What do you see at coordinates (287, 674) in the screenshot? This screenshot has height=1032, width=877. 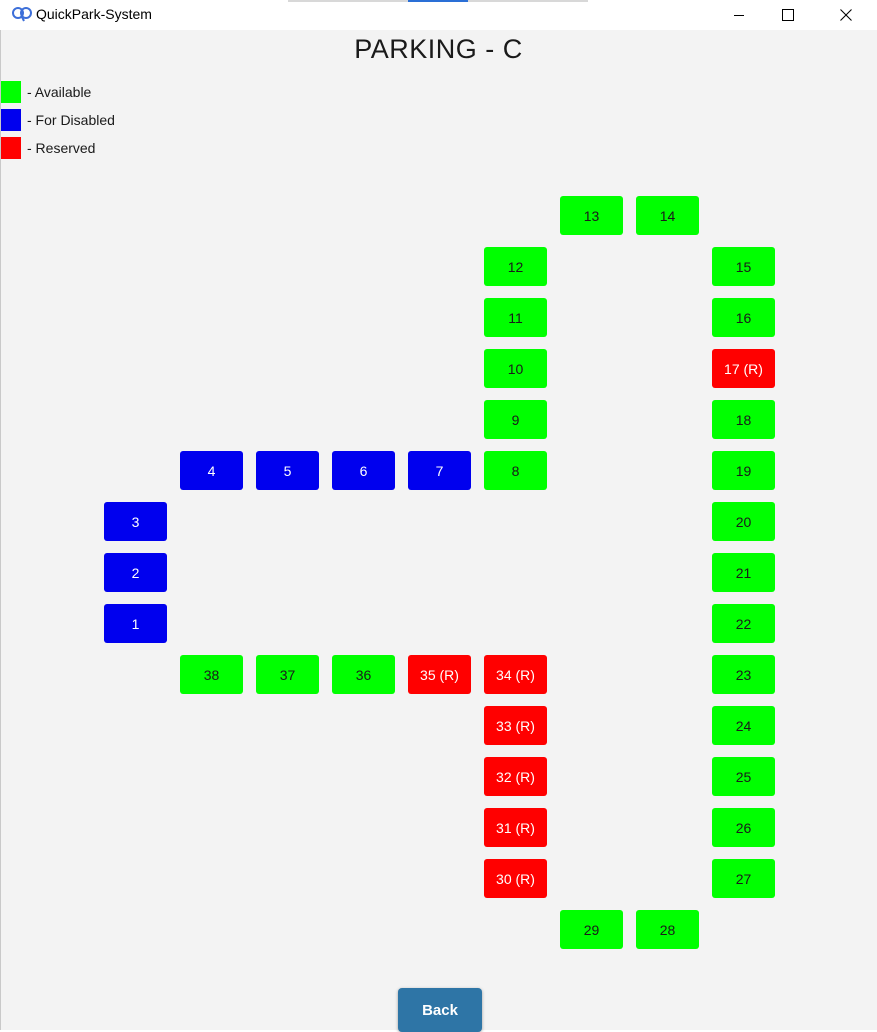 I see `parking-slot-37: 37` at bounding box center [287, 674].